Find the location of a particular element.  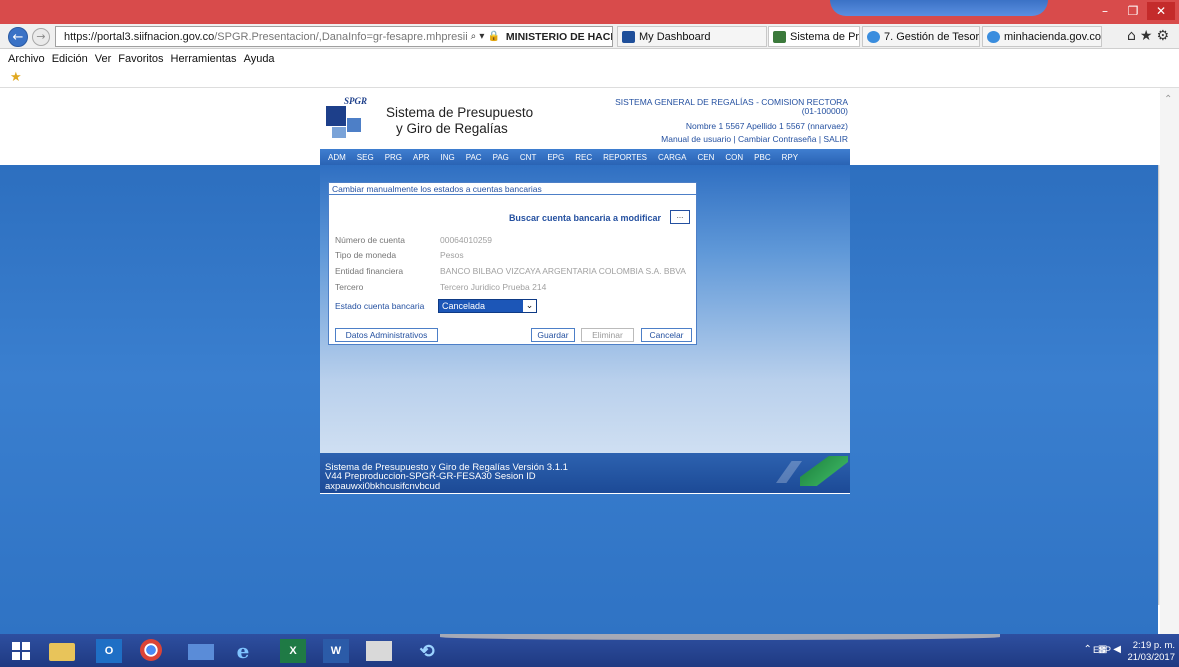

home-icon: ⌂ is located at coordinates (1133, 36).